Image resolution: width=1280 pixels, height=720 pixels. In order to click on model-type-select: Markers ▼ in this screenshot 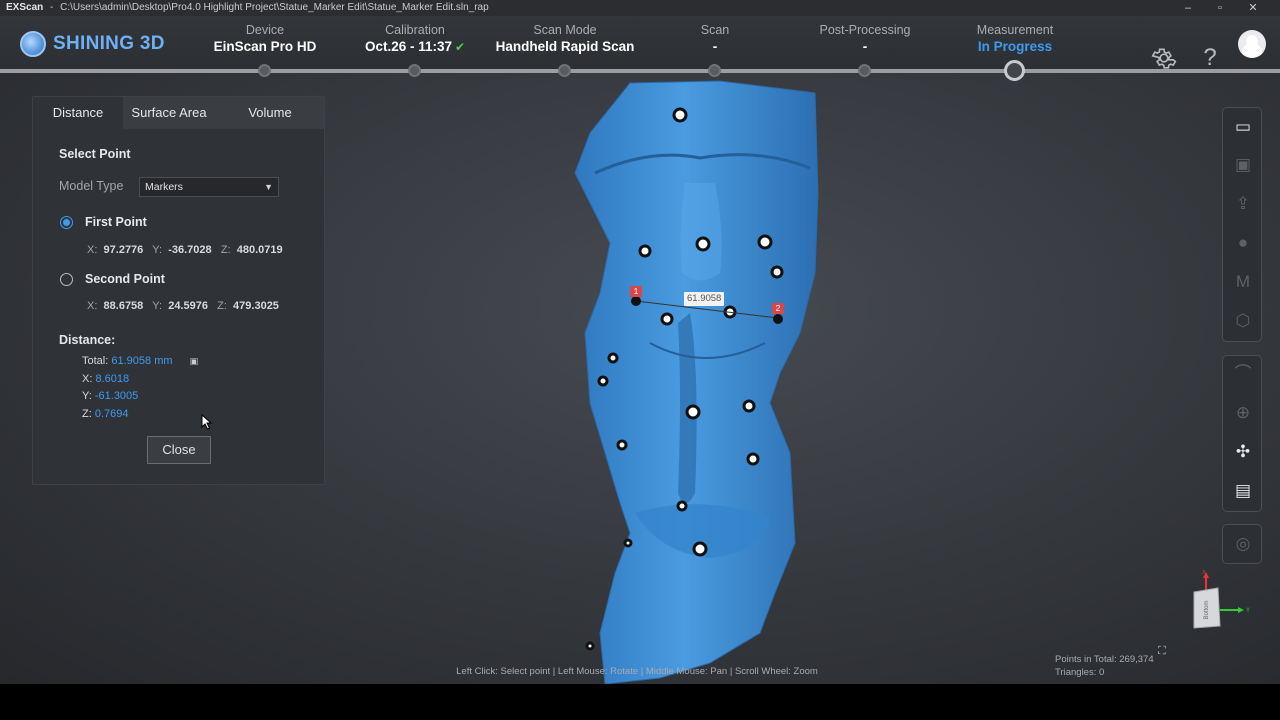, I will do `click(209, 187)`.